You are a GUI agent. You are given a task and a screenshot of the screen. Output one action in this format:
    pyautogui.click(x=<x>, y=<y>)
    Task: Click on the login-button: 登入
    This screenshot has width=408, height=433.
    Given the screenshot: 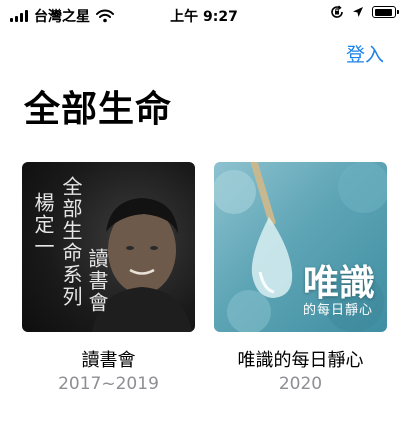 What is the action you would take?
    pyautogui.click(x=365, y=53)
    